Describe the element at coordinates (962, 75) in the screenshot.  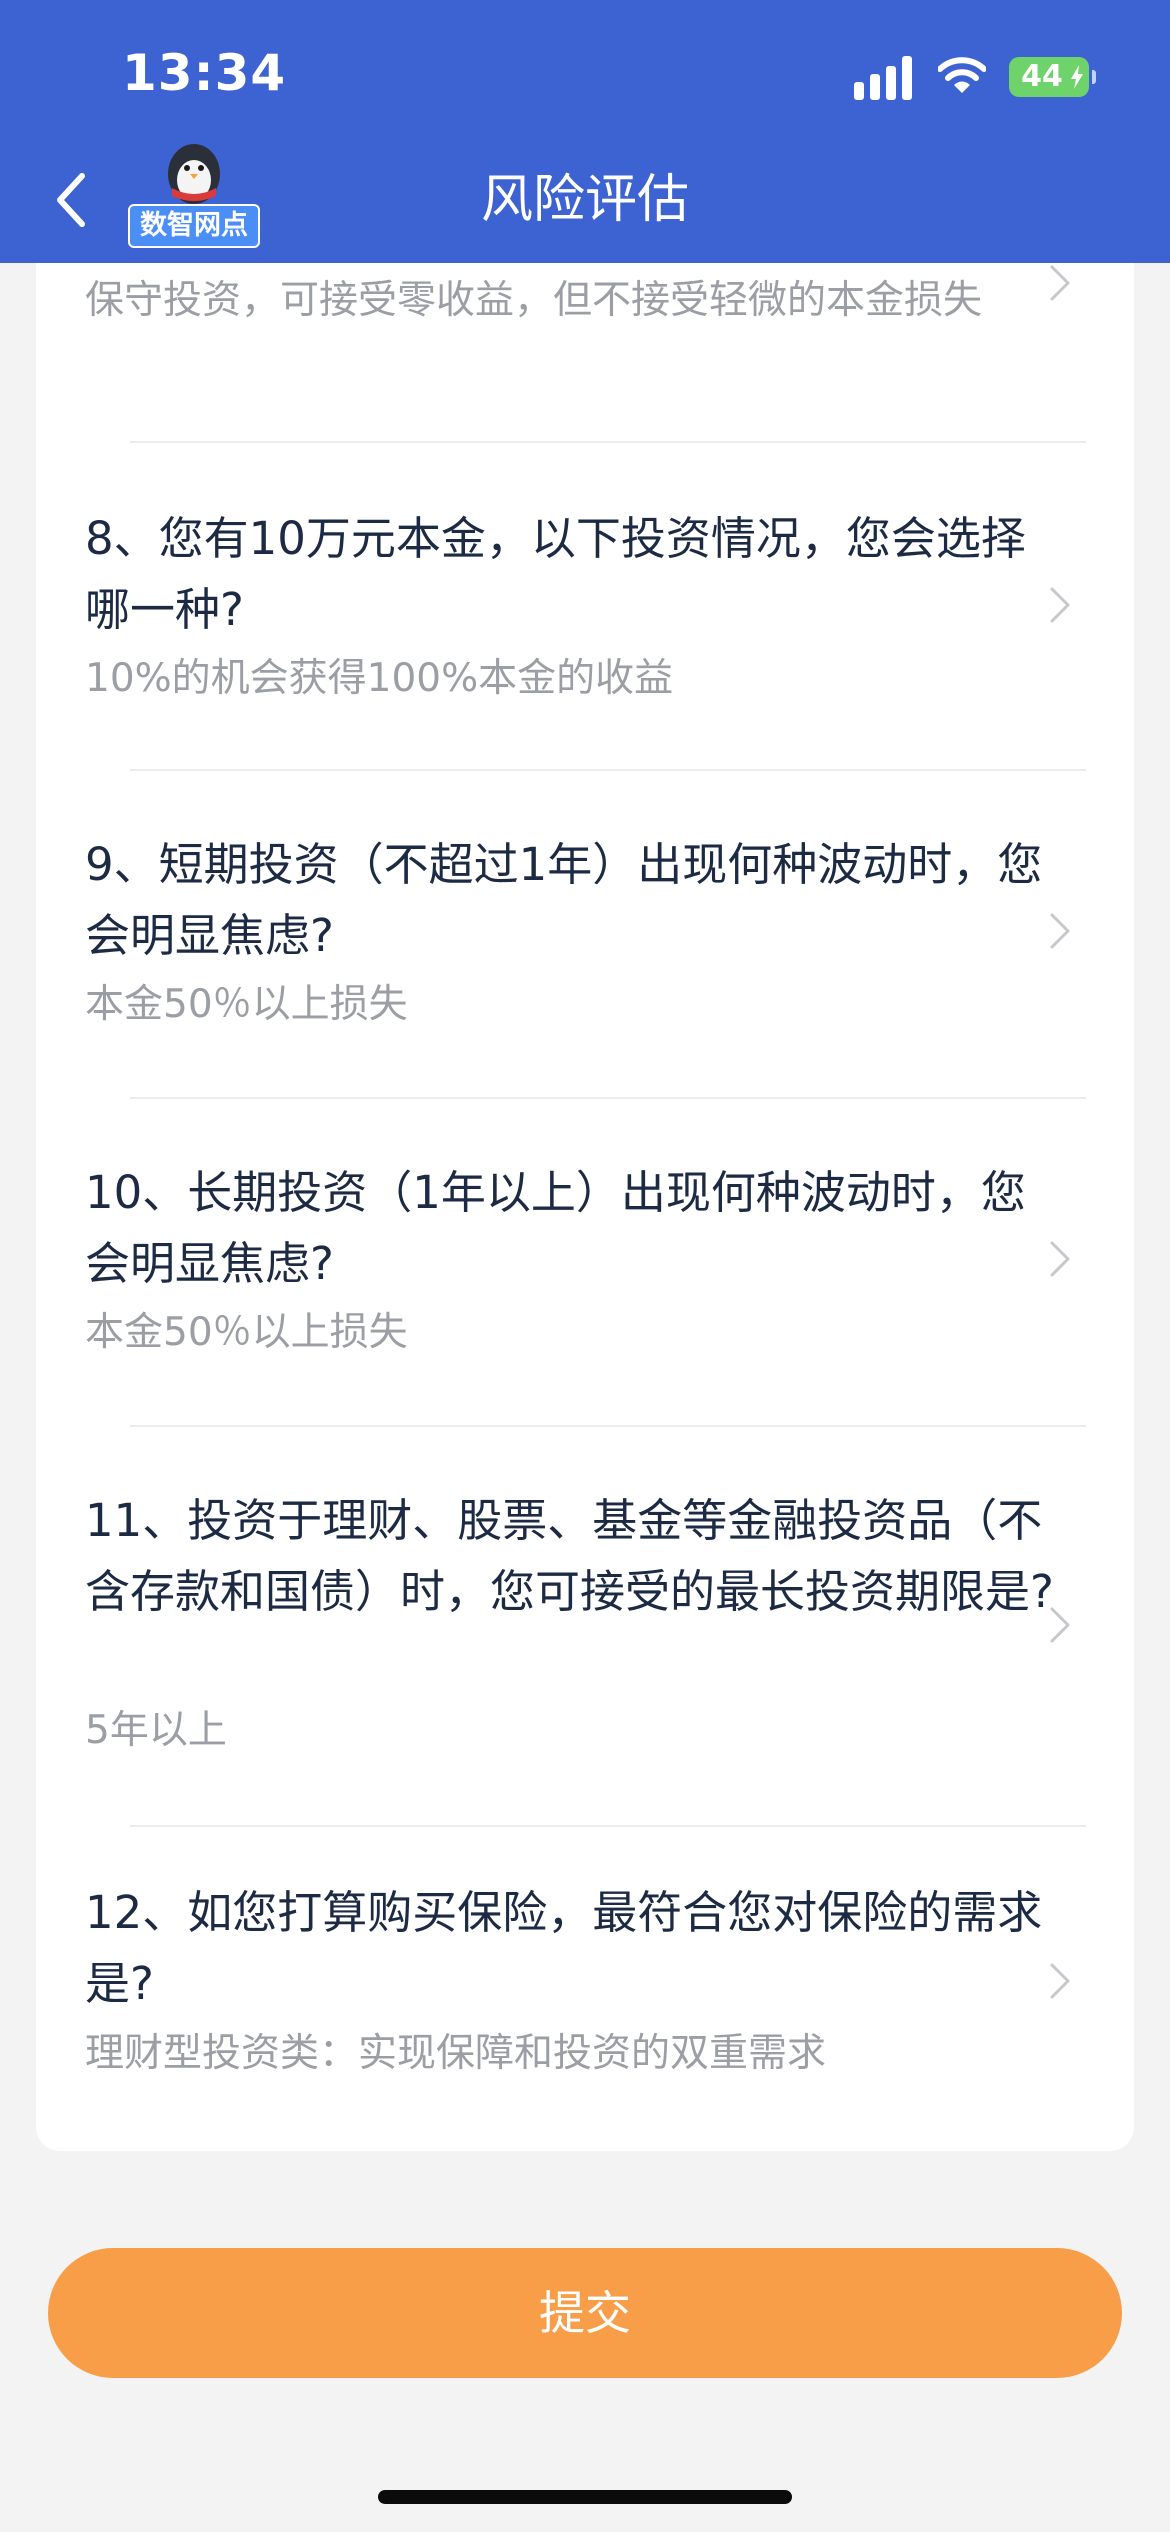
I see `wifi-icon` at that location.